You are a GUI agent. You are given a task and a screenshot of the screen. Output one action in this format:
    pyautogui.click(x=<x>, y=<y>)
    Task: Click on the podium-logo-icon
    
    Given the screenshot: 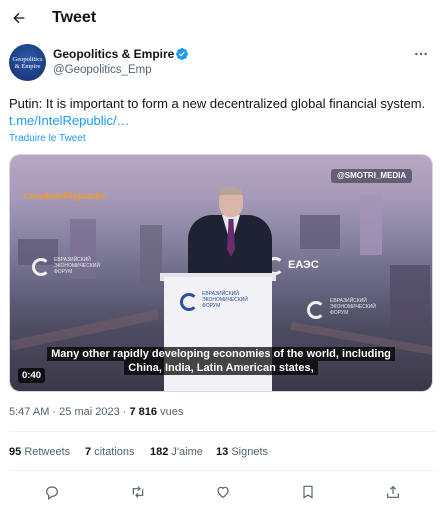 What is the action you would take?
    pyautogui.click(x=189, y=302)
    